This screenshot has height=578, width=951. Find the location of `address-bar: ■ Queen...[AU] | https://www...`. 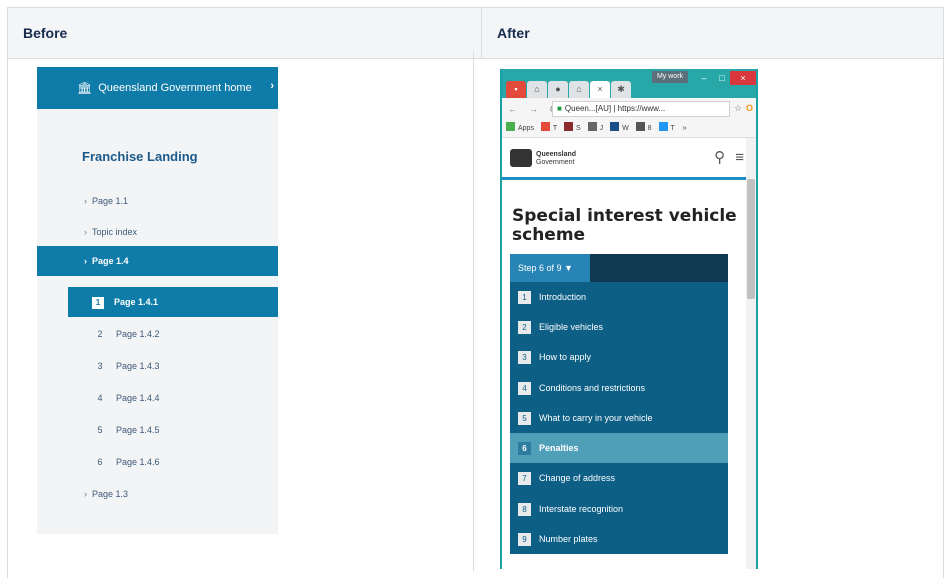

address-bar: ■ Queen...[AU] | https://www... is located at coordinates (641, 109).